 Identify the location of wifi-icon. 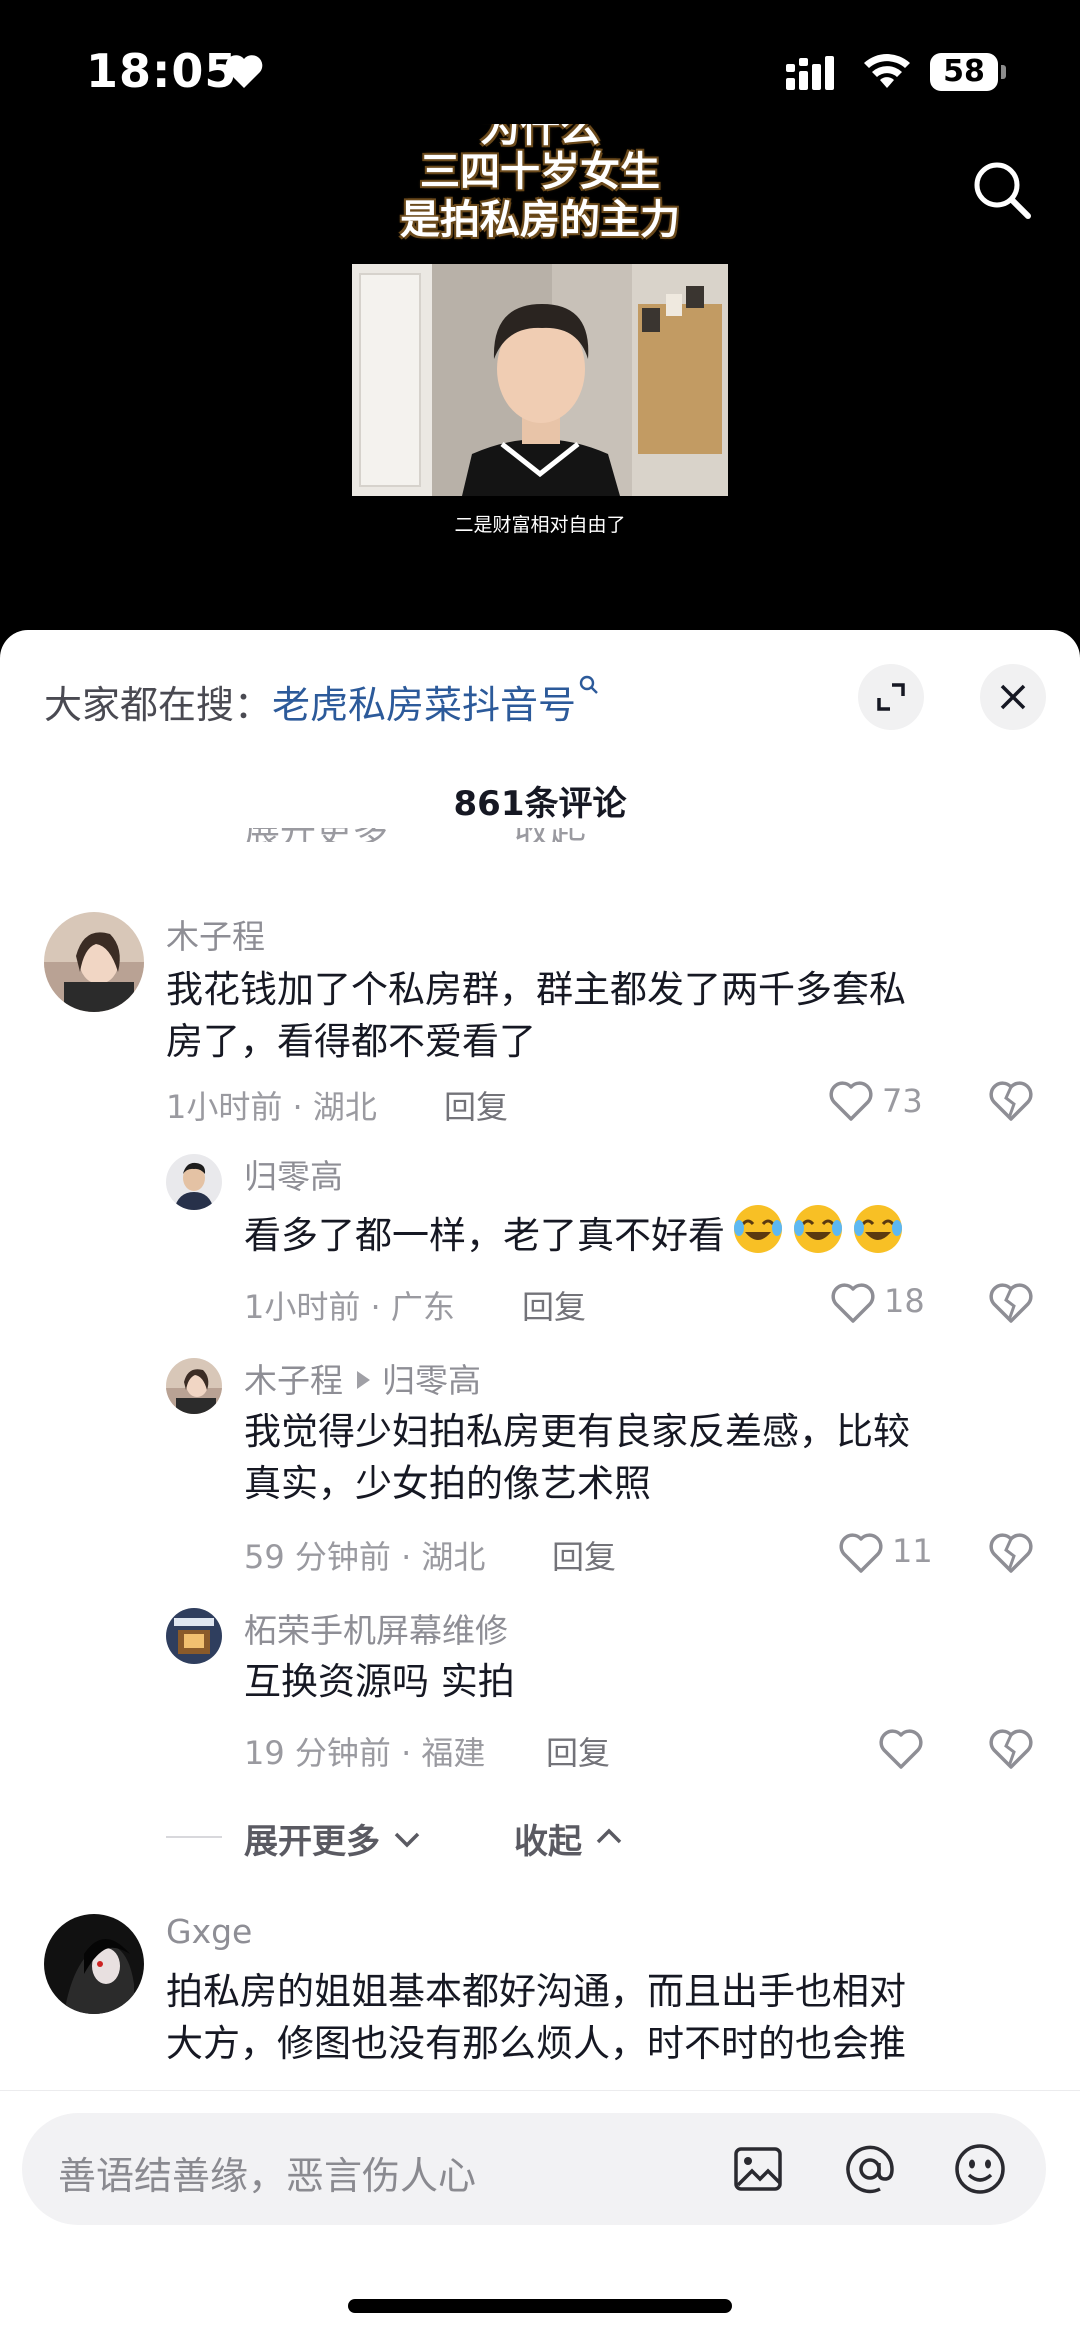
(887, 71).